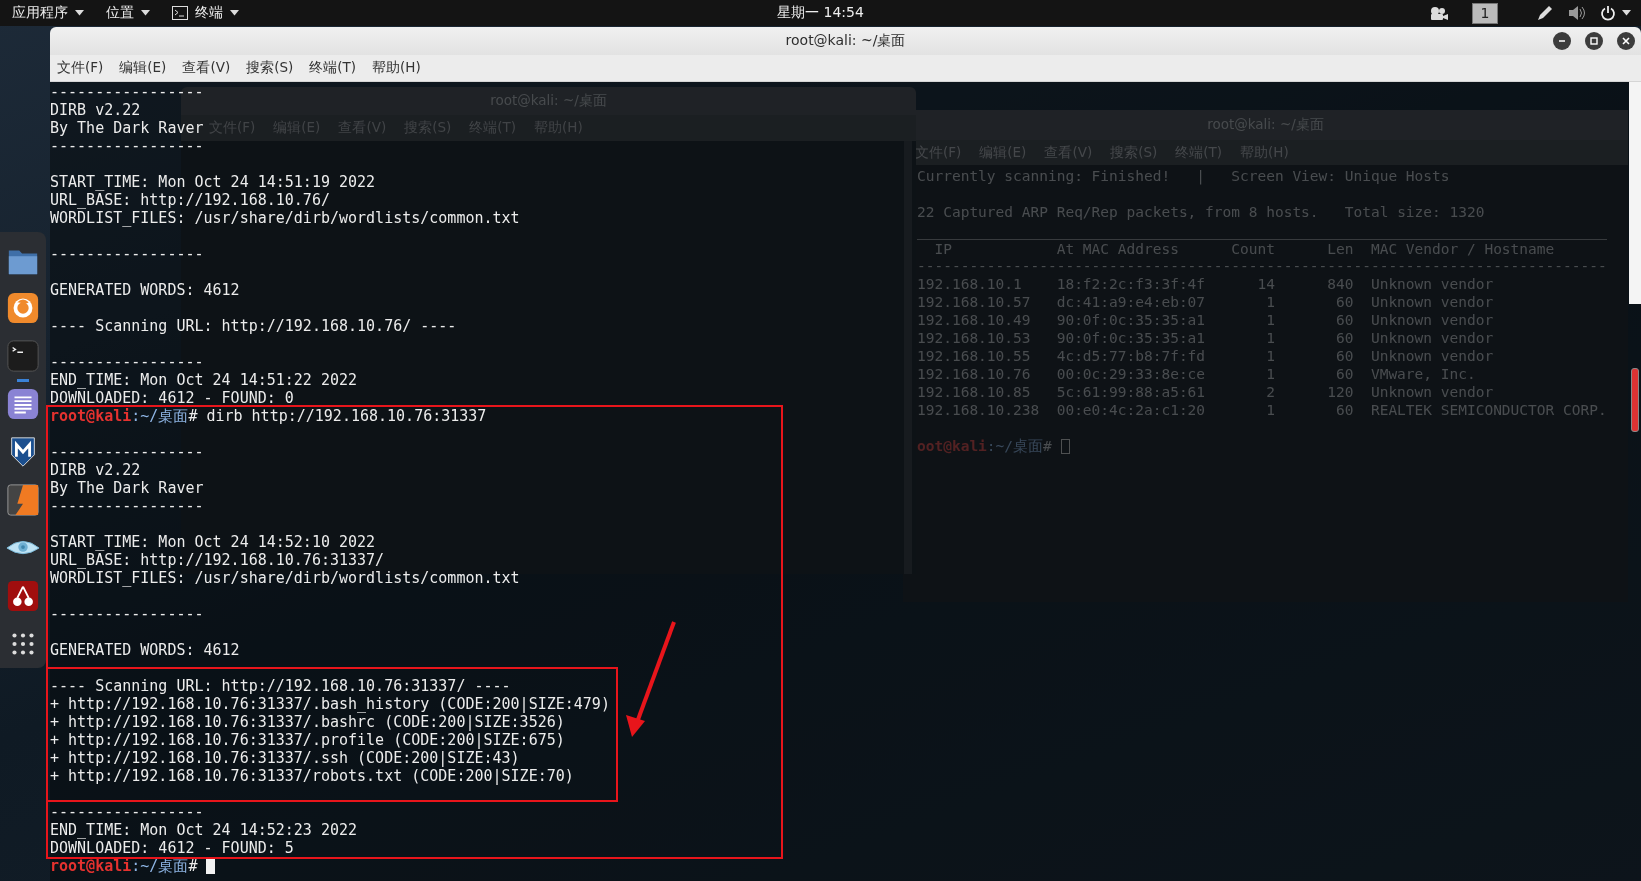  Describe the element at coordinates (974, 338) in the screenshot. I see `table-cell-text: 192.168.10.53` at that location.